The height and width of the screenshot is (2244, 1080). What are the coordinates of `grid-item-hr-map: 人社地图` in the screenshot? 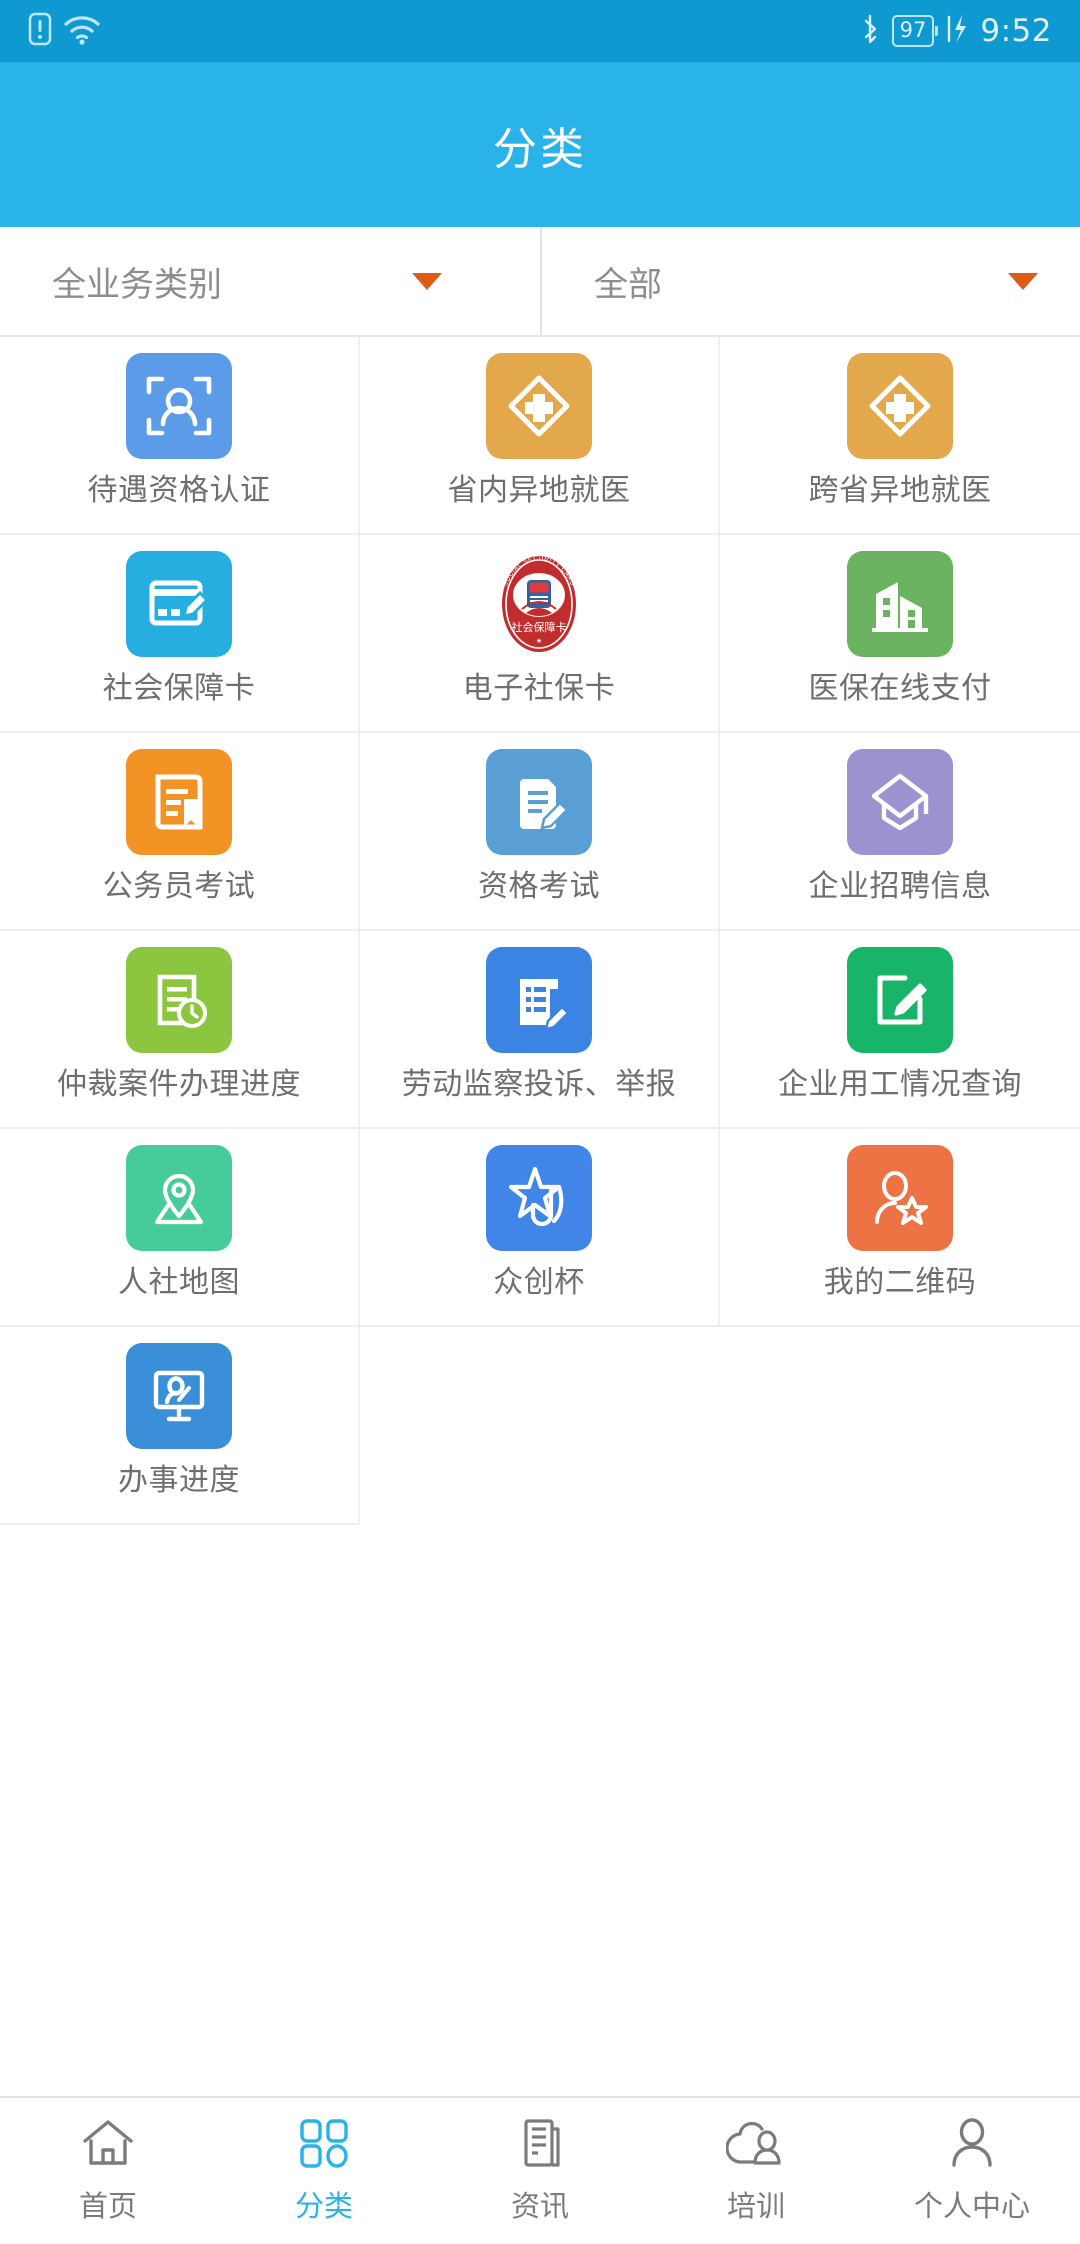 It's located at (180, 1228).